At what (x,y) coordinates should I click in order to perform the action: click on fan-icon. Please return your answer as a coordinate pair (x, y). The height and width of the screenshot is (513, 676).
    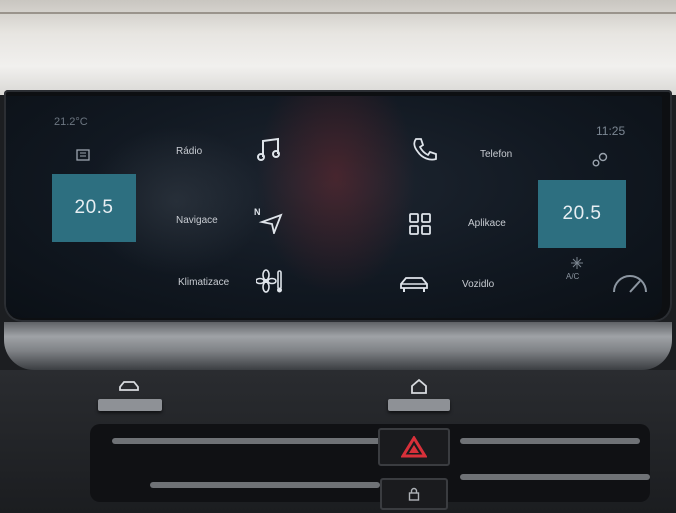
    Looking at the image, I should click on (269, 283).